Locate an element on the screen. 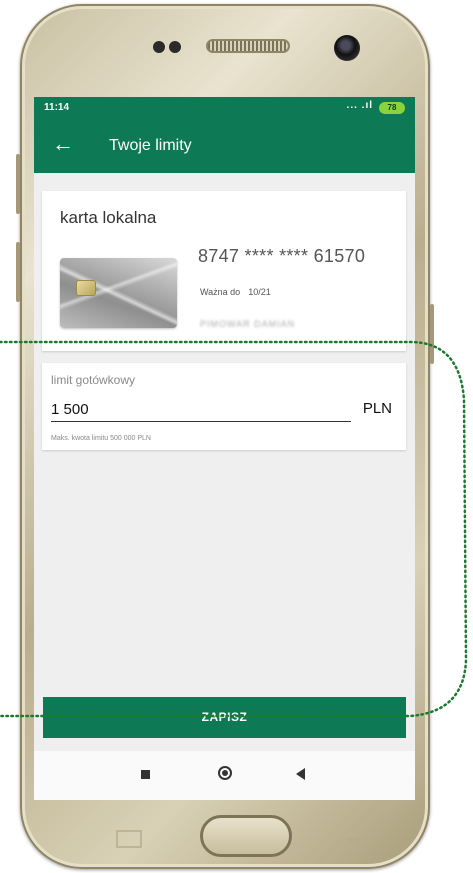  nav-home-circle-icon is located at coordinates (225, 773).